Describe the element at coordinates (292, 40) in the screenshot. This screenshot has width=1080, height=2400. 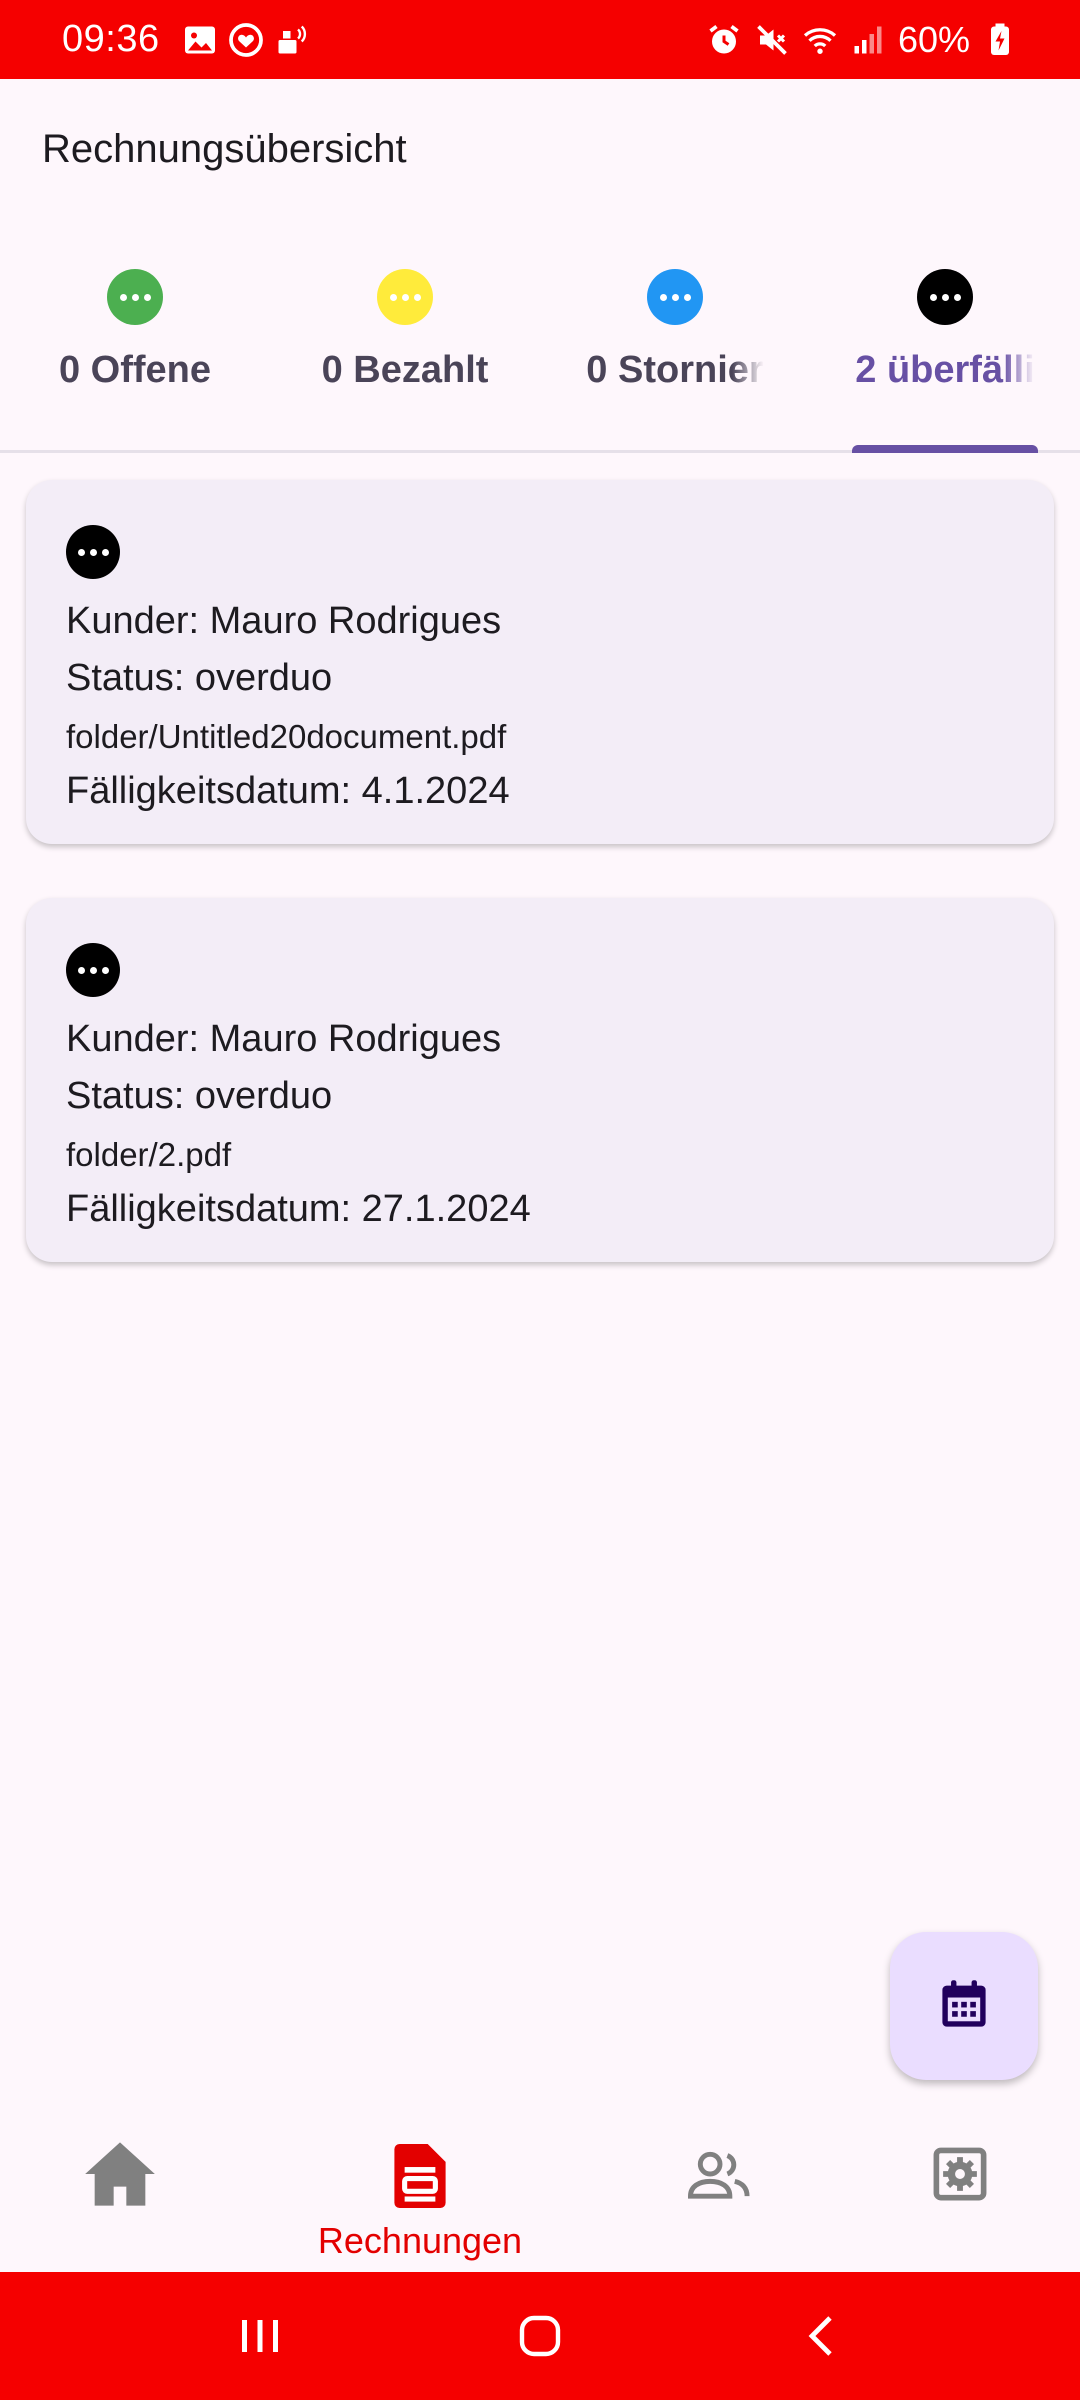
I see `savings-icon` at that location.